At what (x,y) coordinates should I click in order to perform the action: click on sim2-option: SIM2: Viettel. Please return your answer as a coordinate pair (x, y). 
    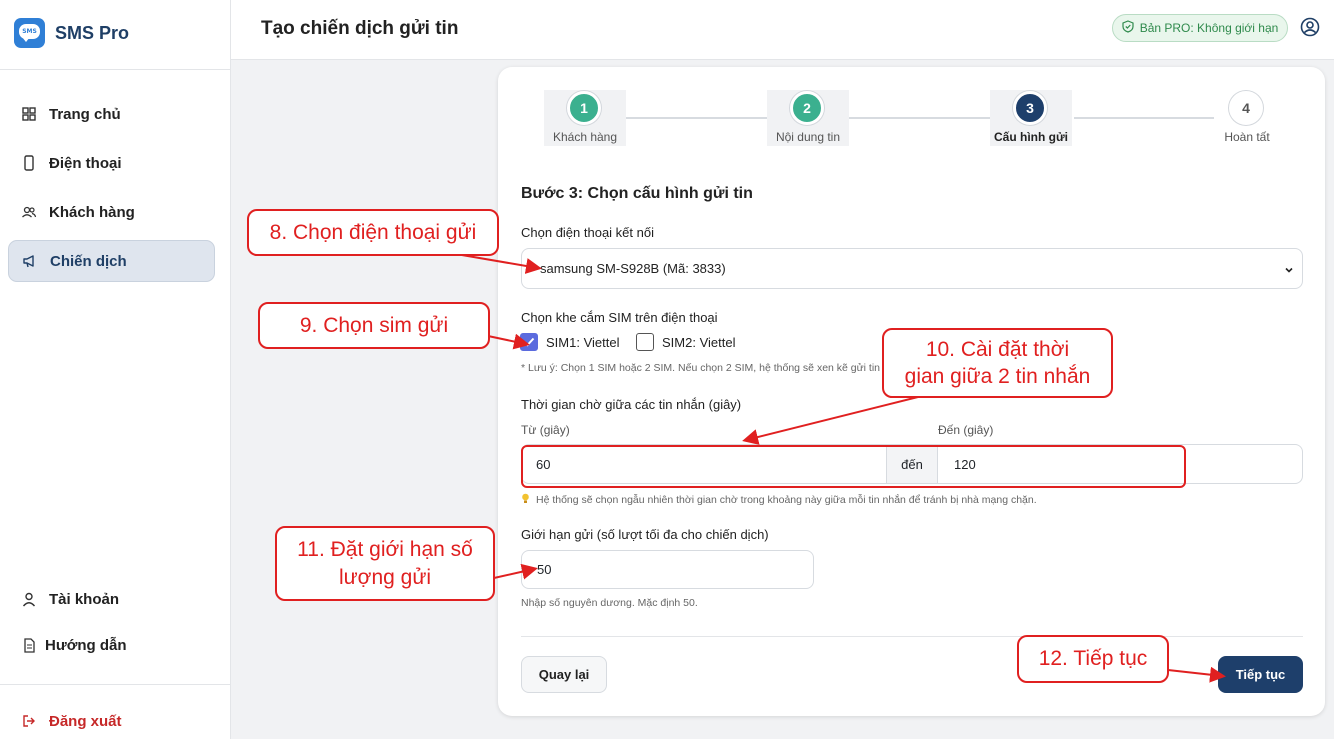
    Looking at the image, I should click on (685, 342).